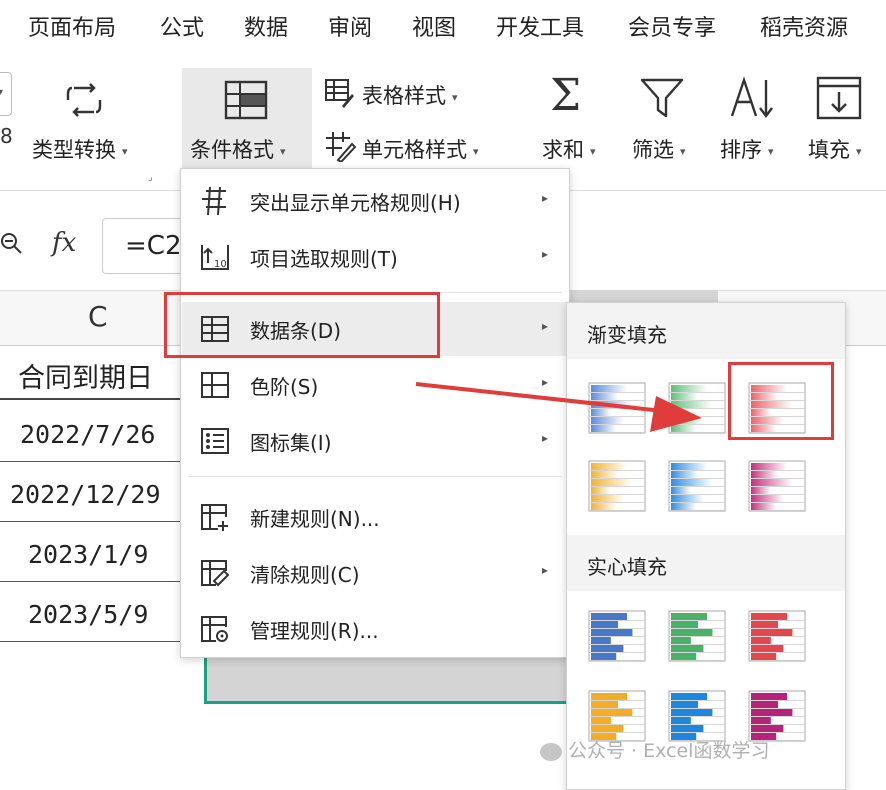 This screenshot has width=886, height=790. I want to click on sum-label: 求和, so click(563, 150).